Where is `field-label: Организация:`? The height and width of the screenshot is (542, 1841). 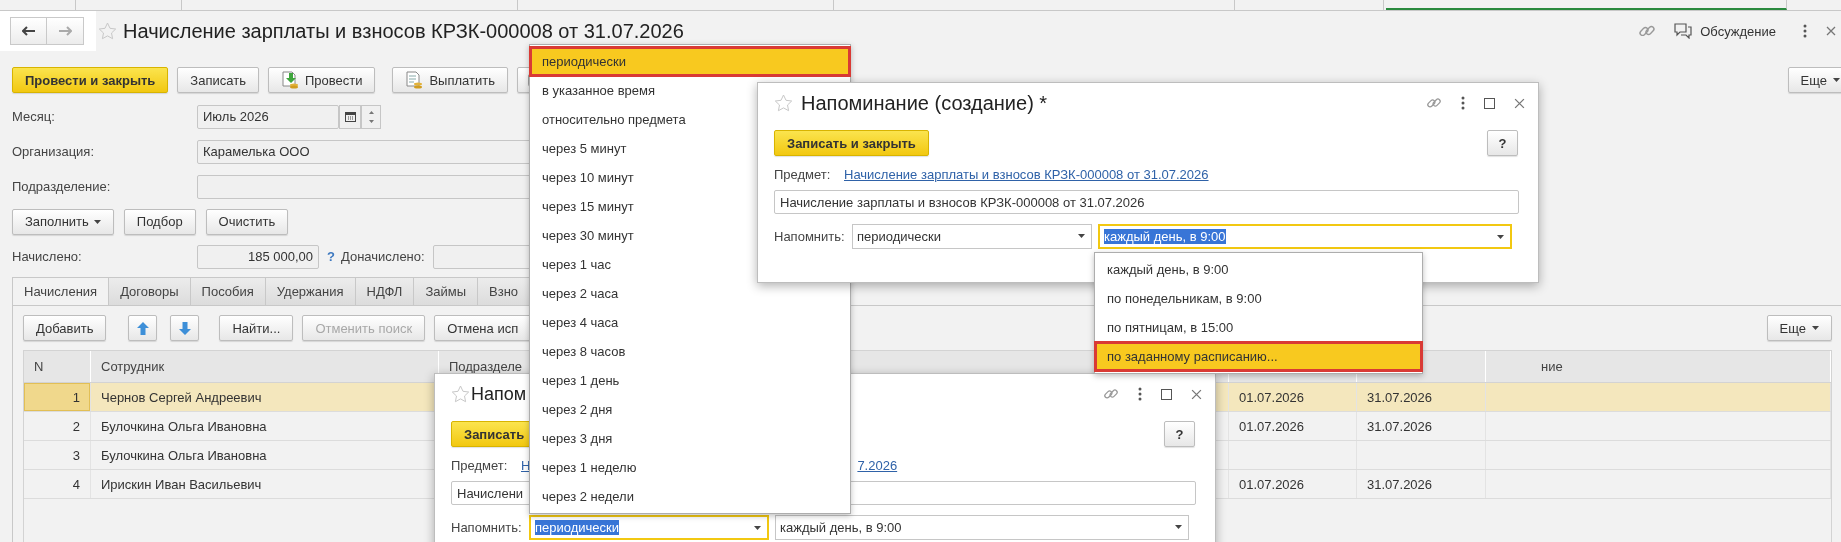 field-label: Организация: is located at coordinates (54, 151).